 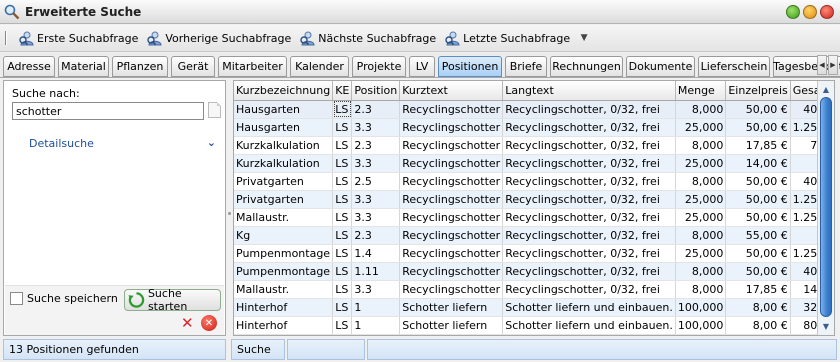 I want to click on column-header: KE, so click(x=342, y=91).